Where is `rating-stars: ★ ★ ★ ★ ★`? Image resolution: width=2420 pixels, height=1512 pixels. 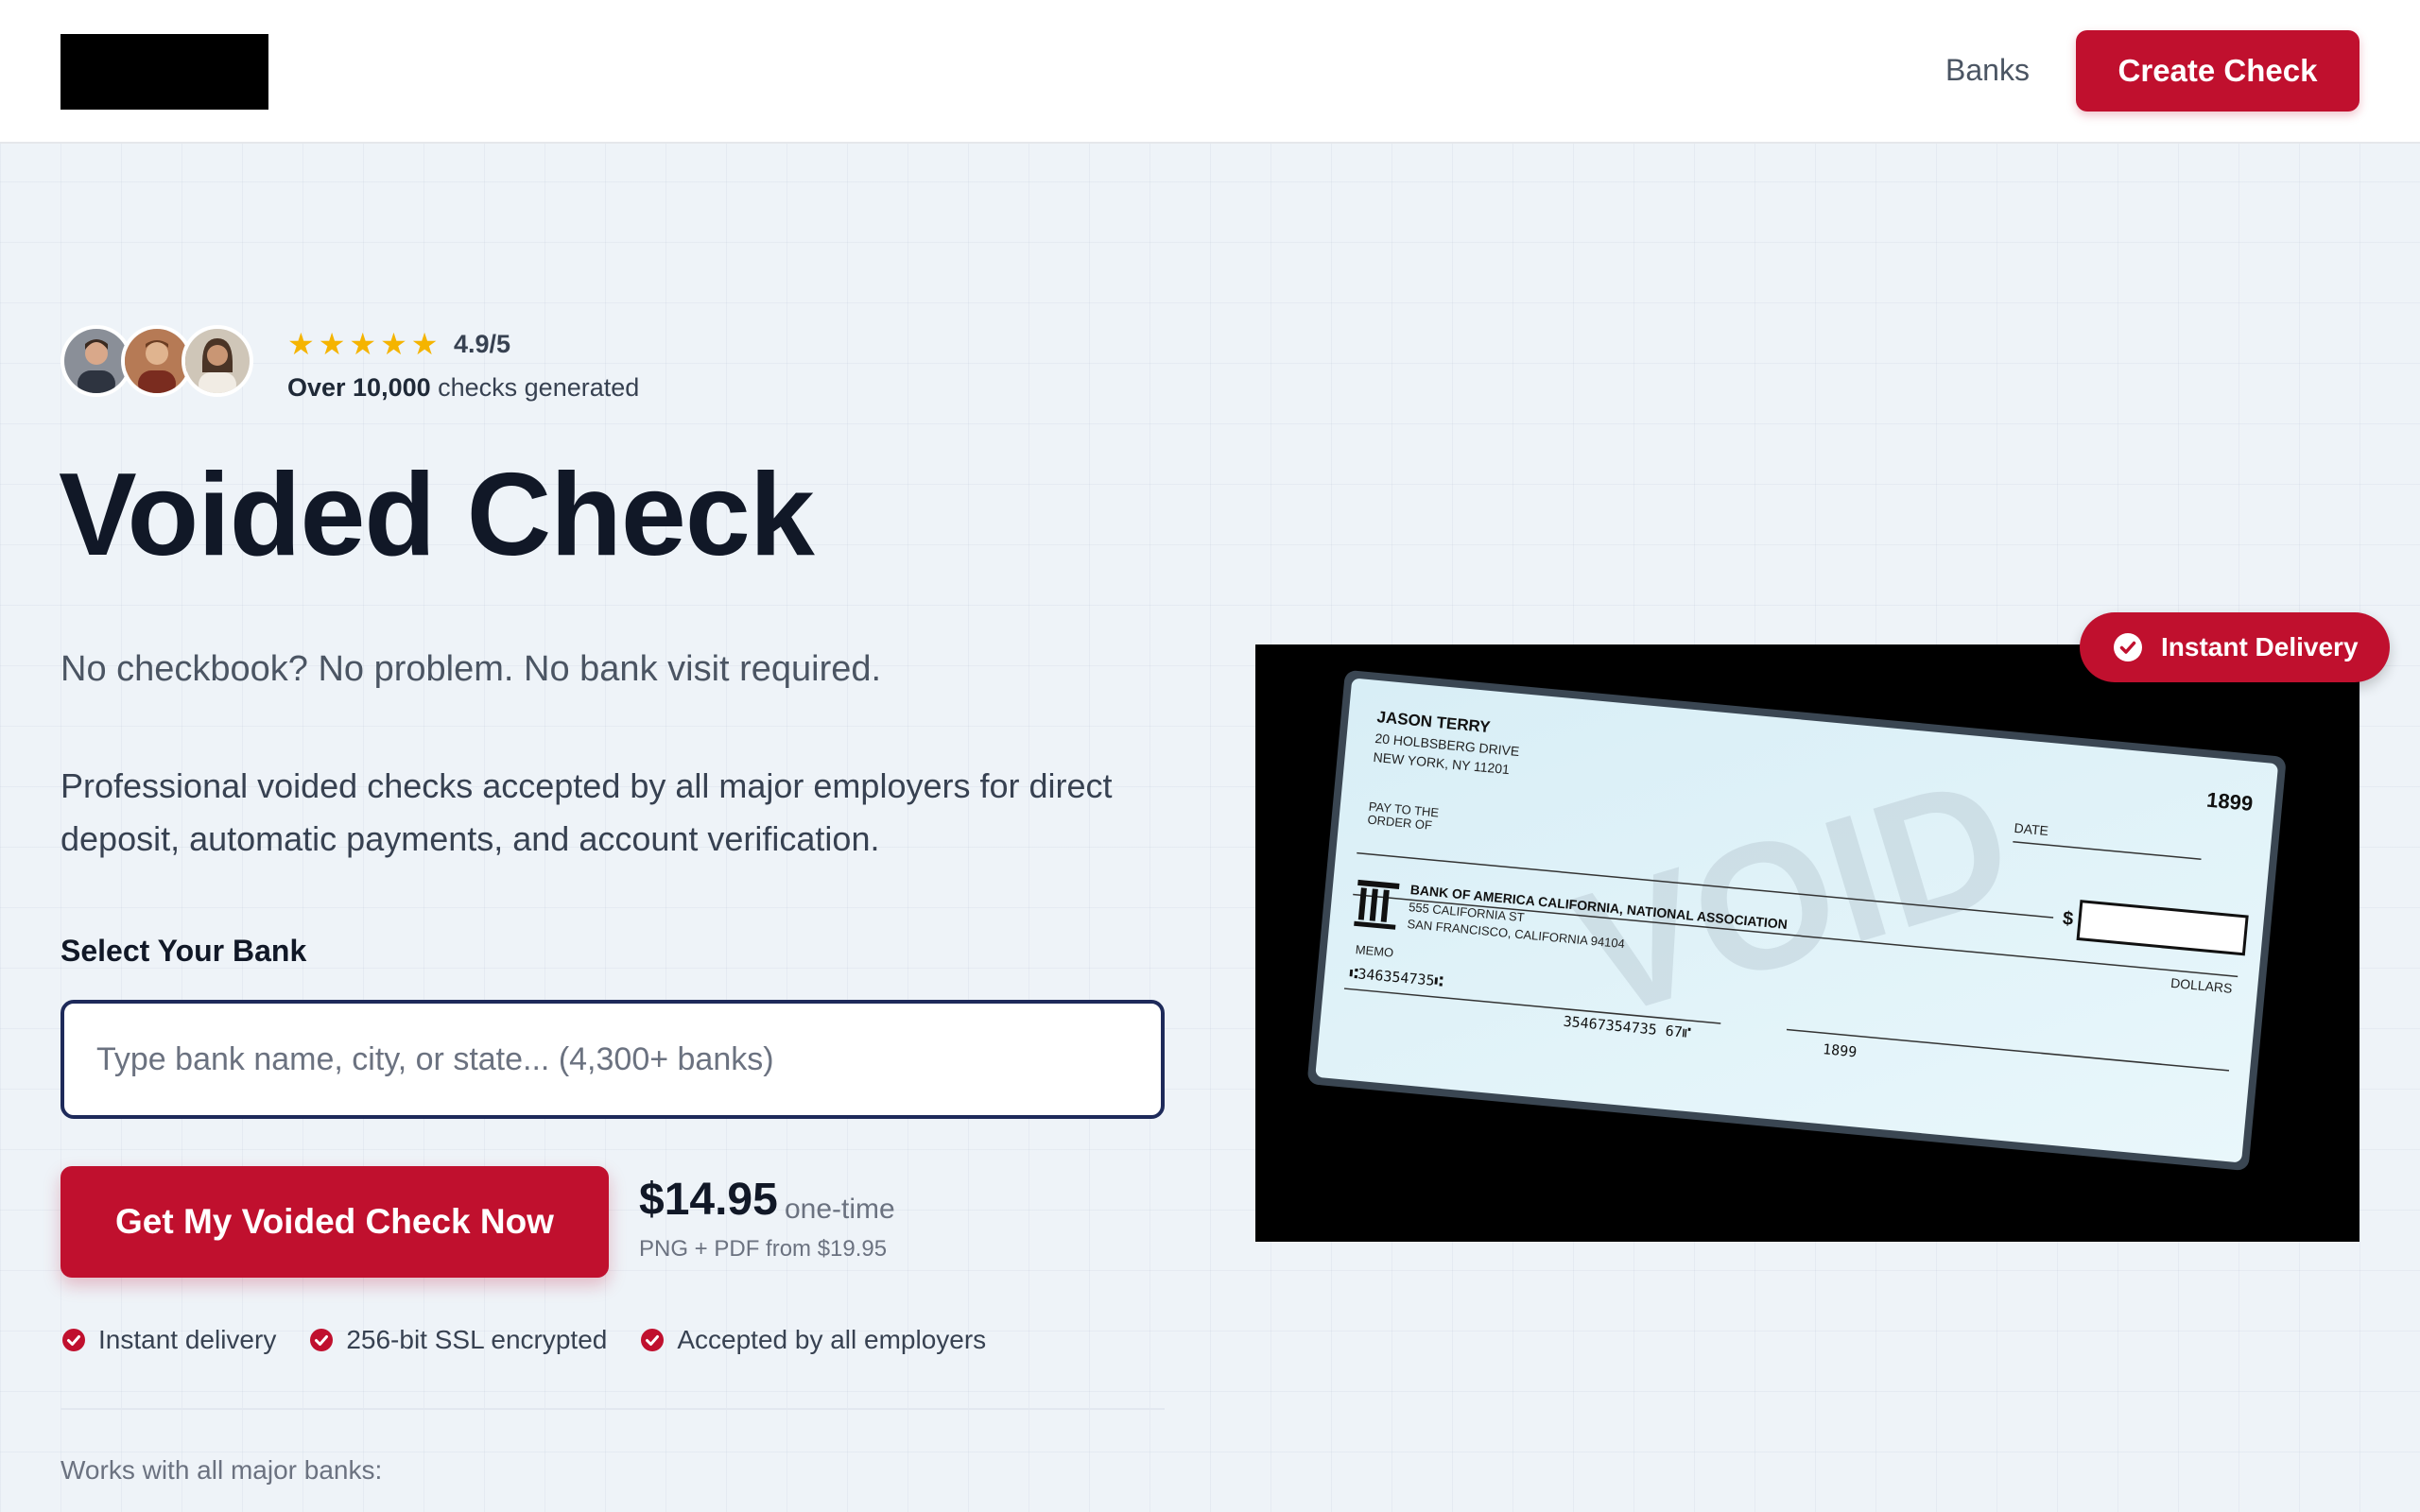
rating-stars: ★ ★ ★ ★ ★ is located at coordinates (362, 344).